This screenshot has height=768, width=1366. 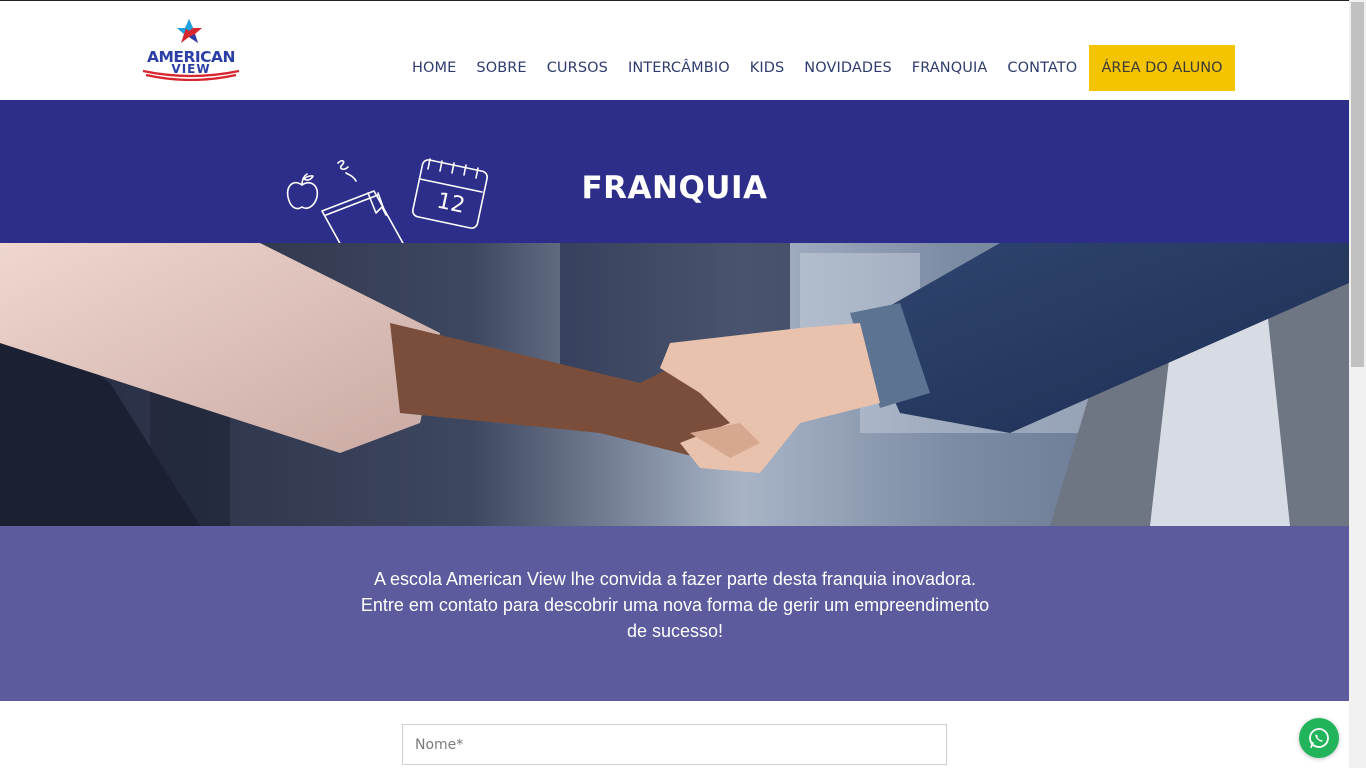 I want to click on page-title: FRANQUIA, so click(x=674, y=188).